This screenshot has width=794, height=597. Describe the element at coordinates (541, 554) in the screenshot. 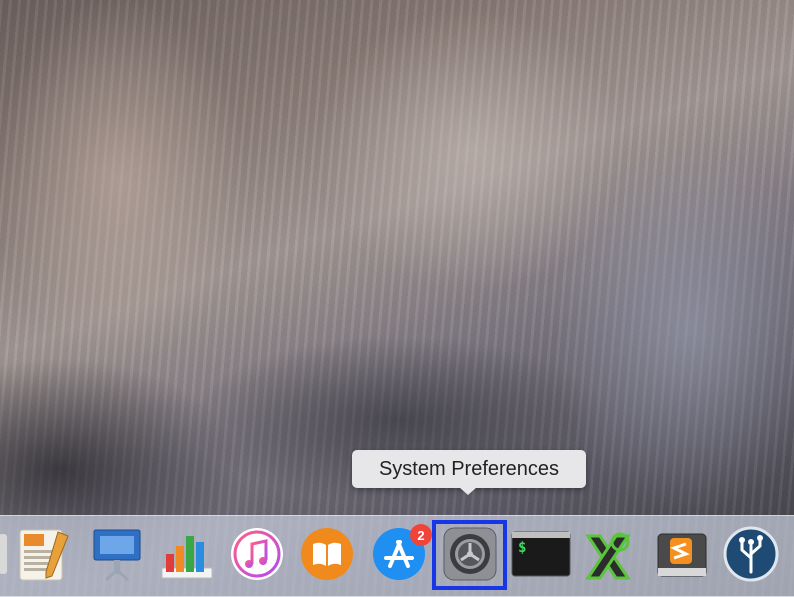

I see `dock-item-terminal: $` at that location.